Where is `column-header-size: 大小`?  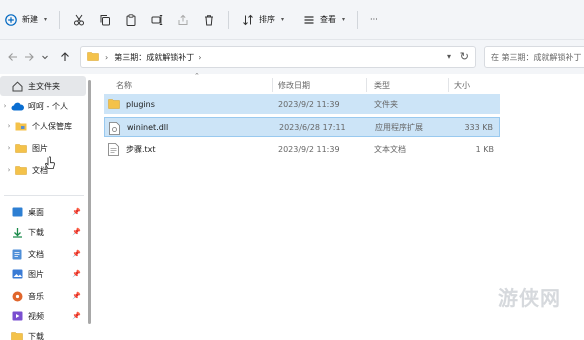 column-header-size: 大小 is located at coordinates (462, 85).